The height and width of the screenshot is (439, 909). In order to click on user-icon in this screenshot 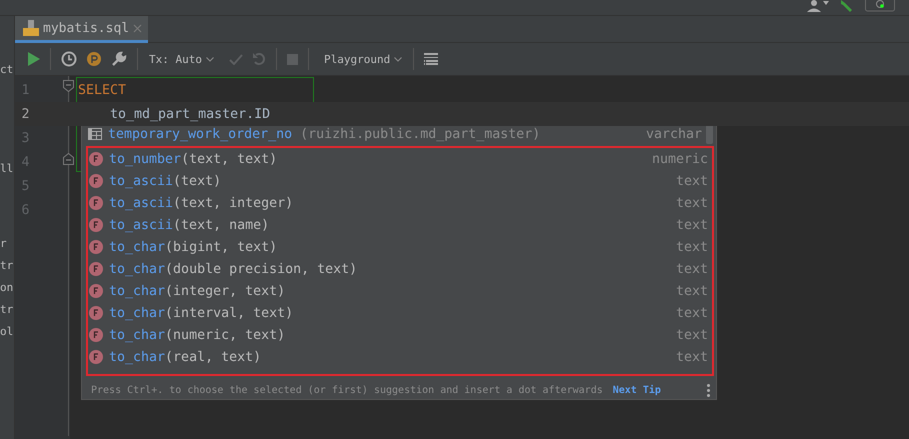, I will do `click(817, 6)`.